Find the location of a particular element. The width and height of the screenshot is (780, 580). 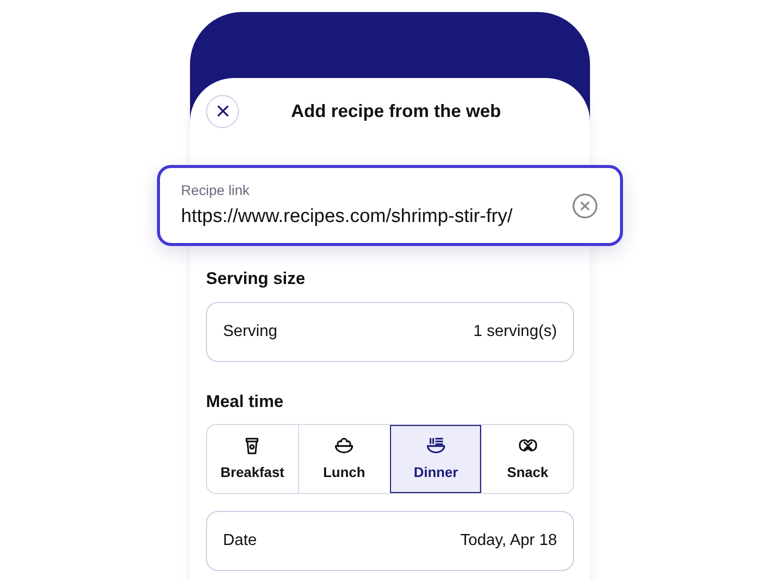

field-value: https://www.recipes.com/shrimp-stir-fry/ is located at coordinates (347, 216).